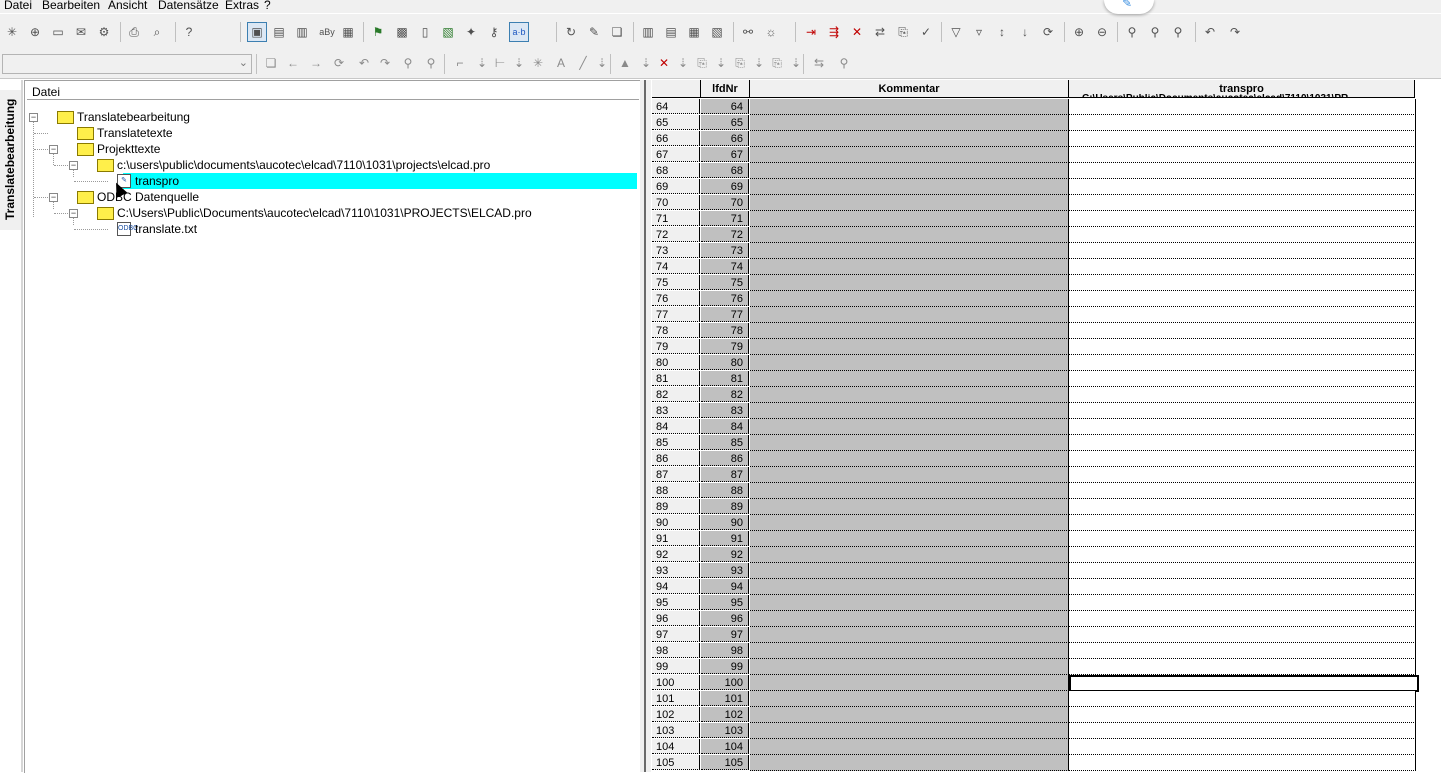 This screenshot has height=773, width=1441. What do you see at coordinates (725, 554) in the screenshot?
I see `cell-lfdnr: 92` at bounding box center [725, 554].